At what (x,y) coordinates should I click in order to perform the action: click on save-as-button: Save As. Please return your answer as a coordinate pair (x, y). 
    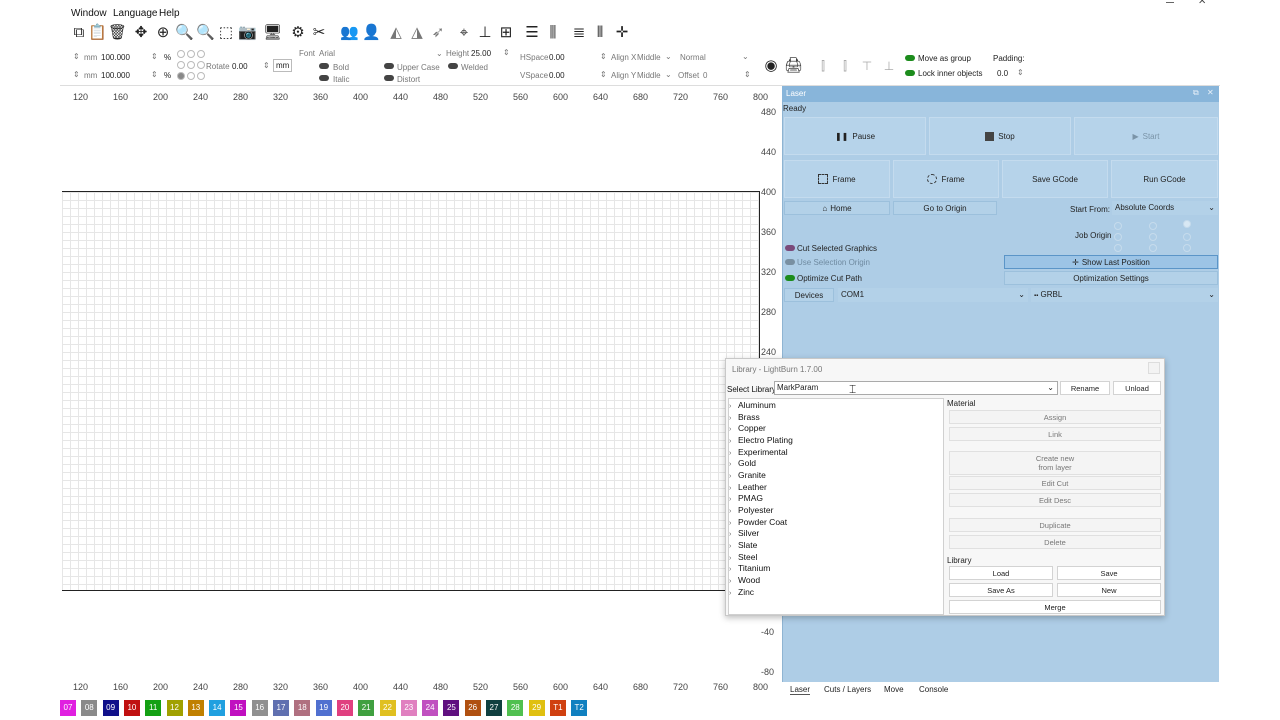
    Looking at the image, I should click on (1001, 590).